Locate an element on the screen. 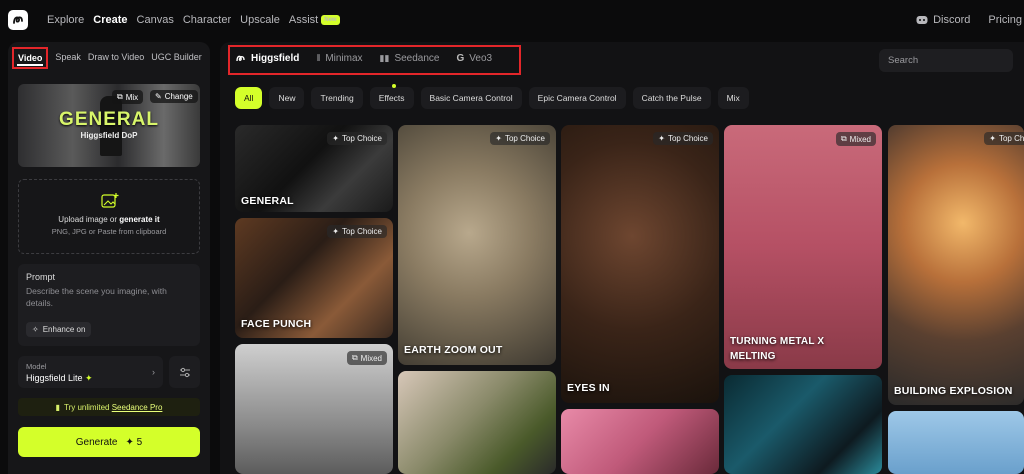 The image size is (1024, 474). filter-mix: Mix is located at coordinates (733, 98).